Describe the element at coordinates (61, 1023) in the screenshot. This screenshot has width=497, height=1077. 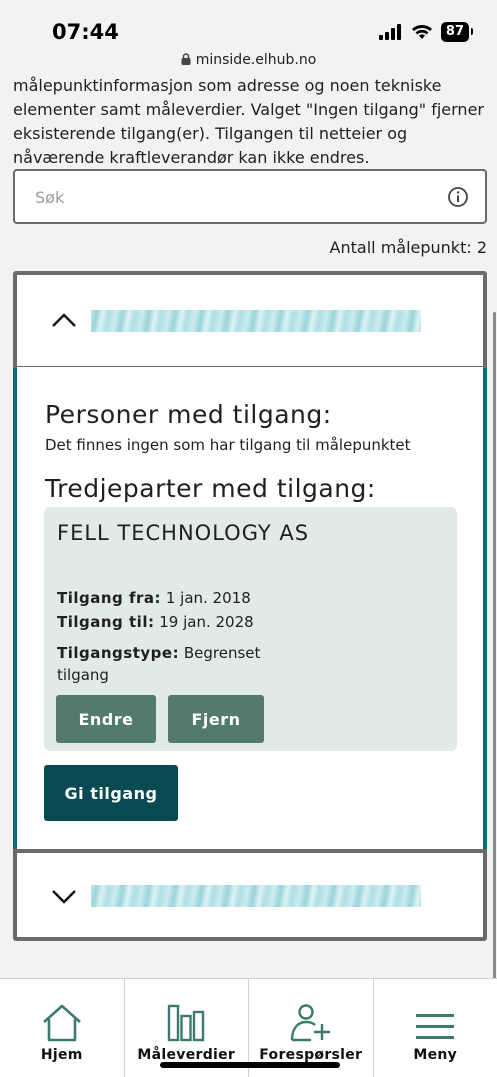
I see `home-icon` at that location.